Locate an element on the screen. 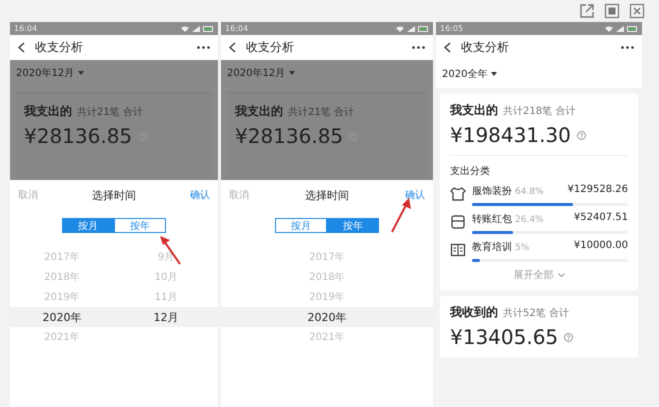  category-amount: ¥10000.00 is located at coordinates (601, 246).